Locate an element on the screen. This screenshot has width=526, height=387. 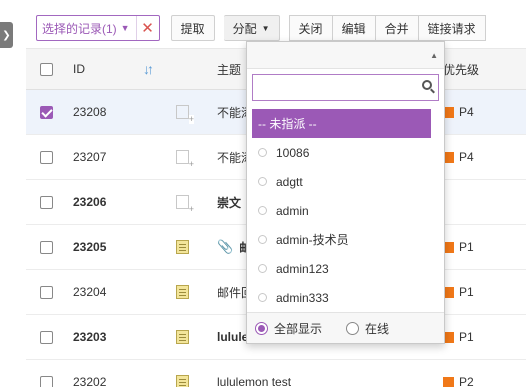
edit-button: 编辑 is located at coordinates (354, 28).